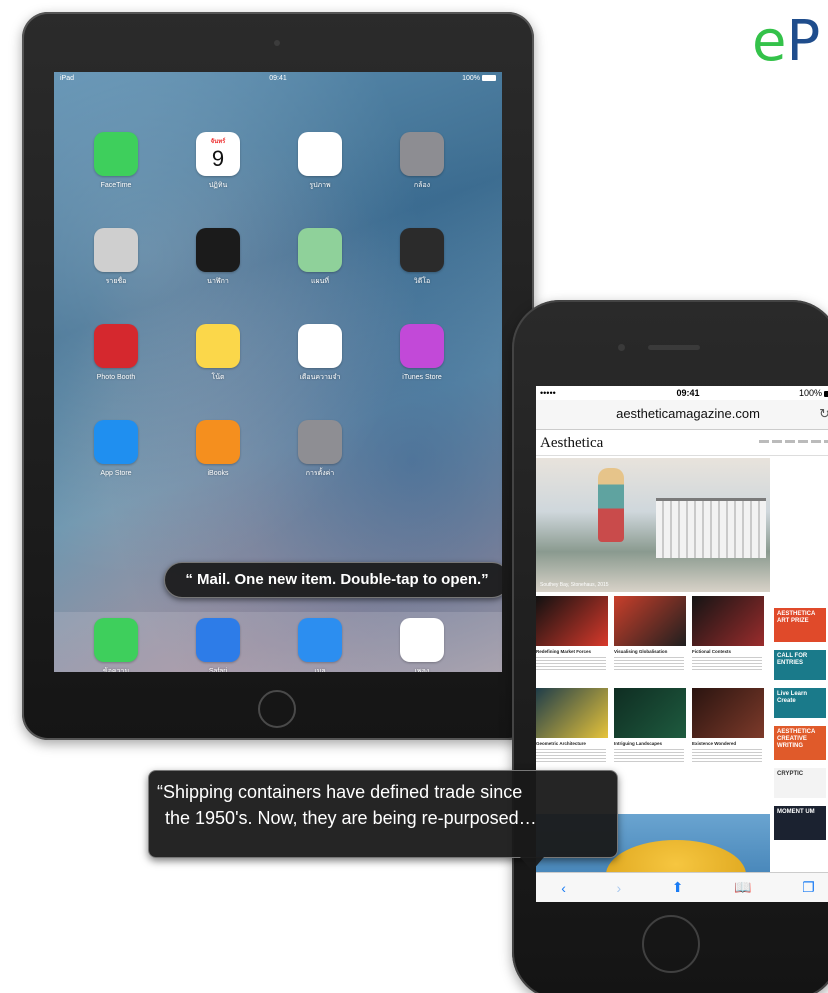 Image resolution: width=828 pixels, height=993 pixels. I want to click on camera-icon, so click(422, 154).